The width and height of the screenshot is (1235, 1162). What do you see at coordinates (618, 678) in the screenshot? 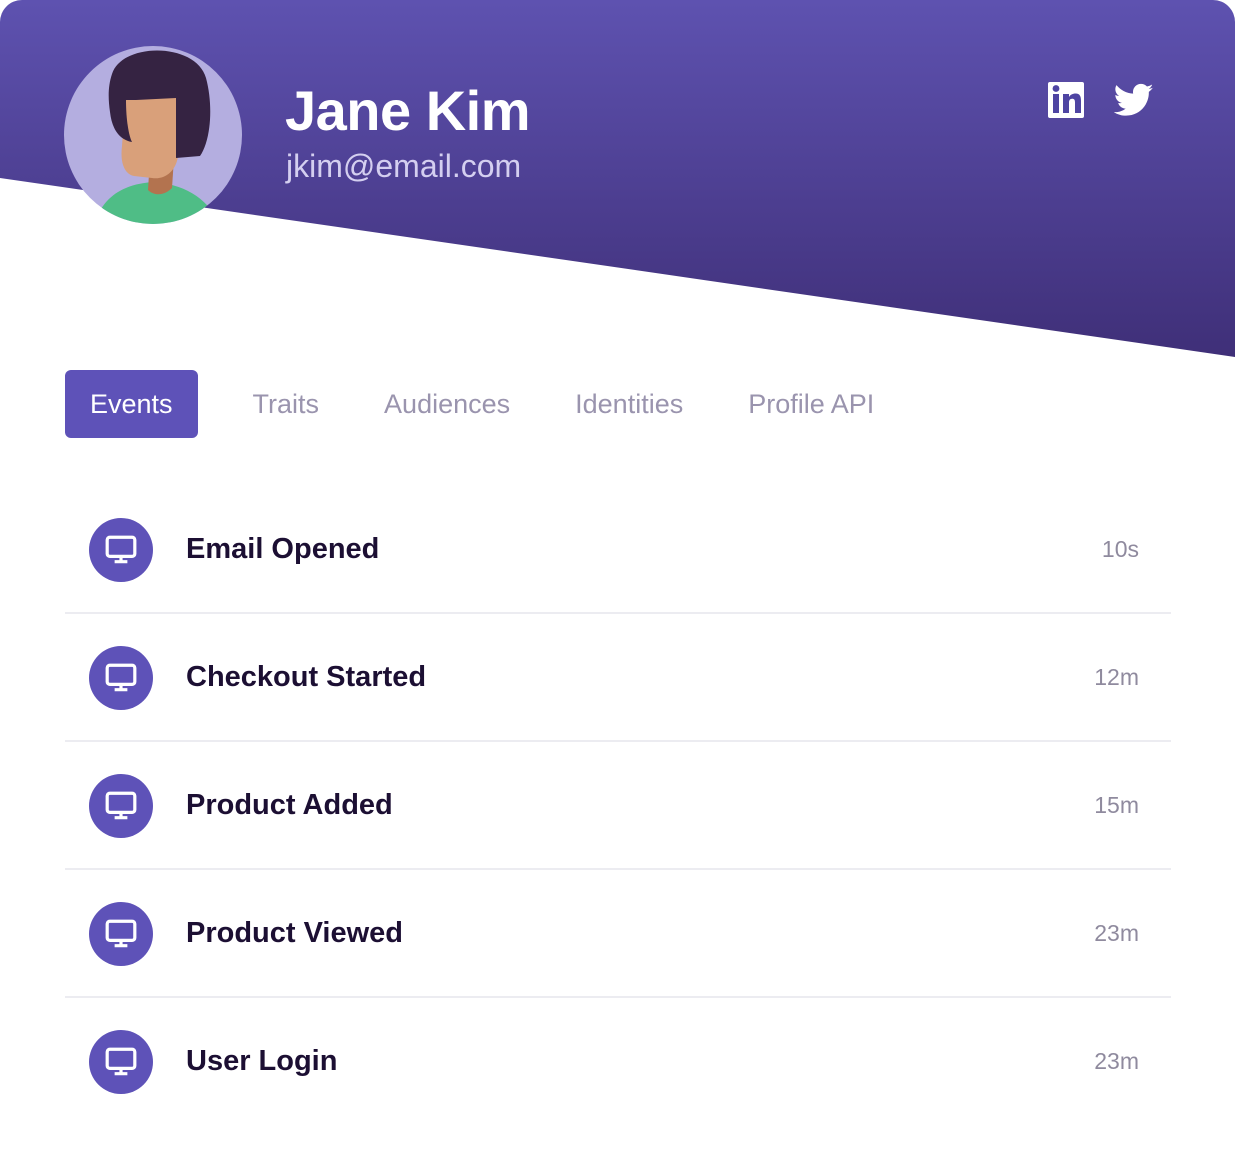
I see `event-row-checkout-started: Checkout Started 12m` at bounding box center [618, 678].